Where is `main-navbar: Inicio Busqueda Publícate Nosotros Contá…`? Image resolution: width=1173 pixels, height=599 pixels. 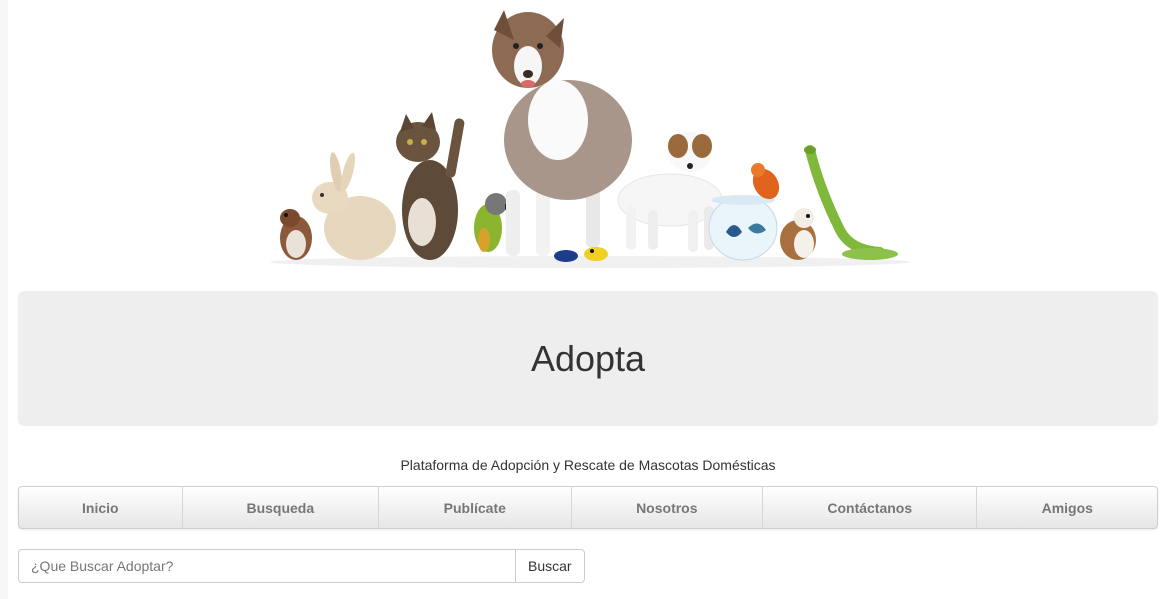
main-navbar: Inicio Busqueda Publícate Nosotros Contá… is located at coordinates (588, 507).